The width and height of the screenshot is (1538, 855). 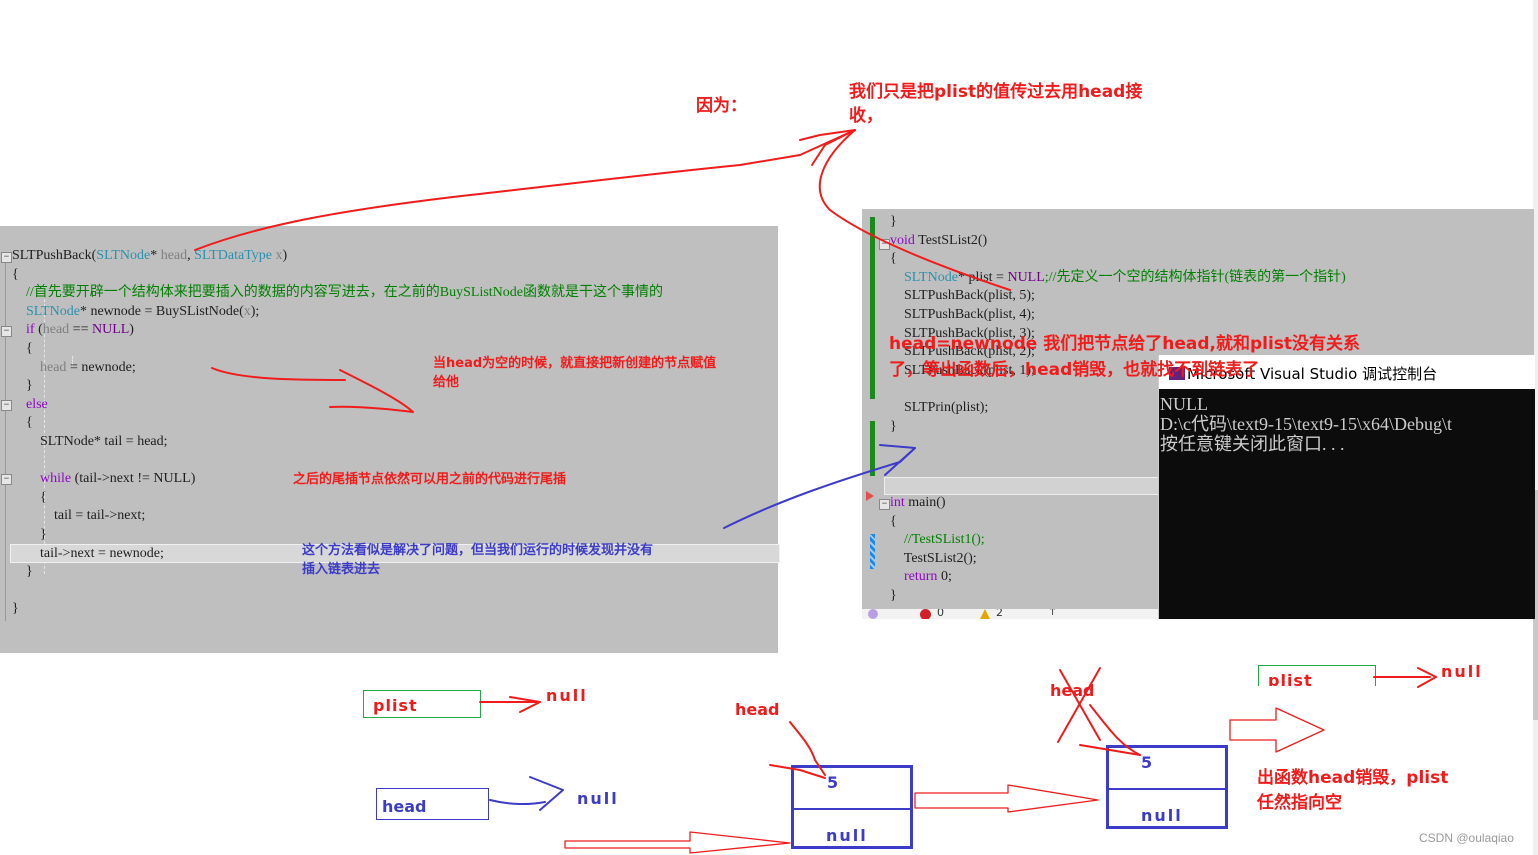 What do you see at coordinates (1022, 486) in the screenshot?
I see `current-line-highlight` at bounding box center [1022, 486].